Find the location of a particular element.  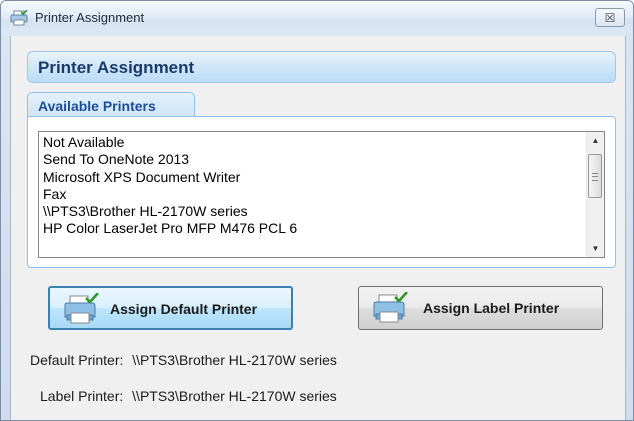

list-item: Fax is located at coordinates (313, 194).